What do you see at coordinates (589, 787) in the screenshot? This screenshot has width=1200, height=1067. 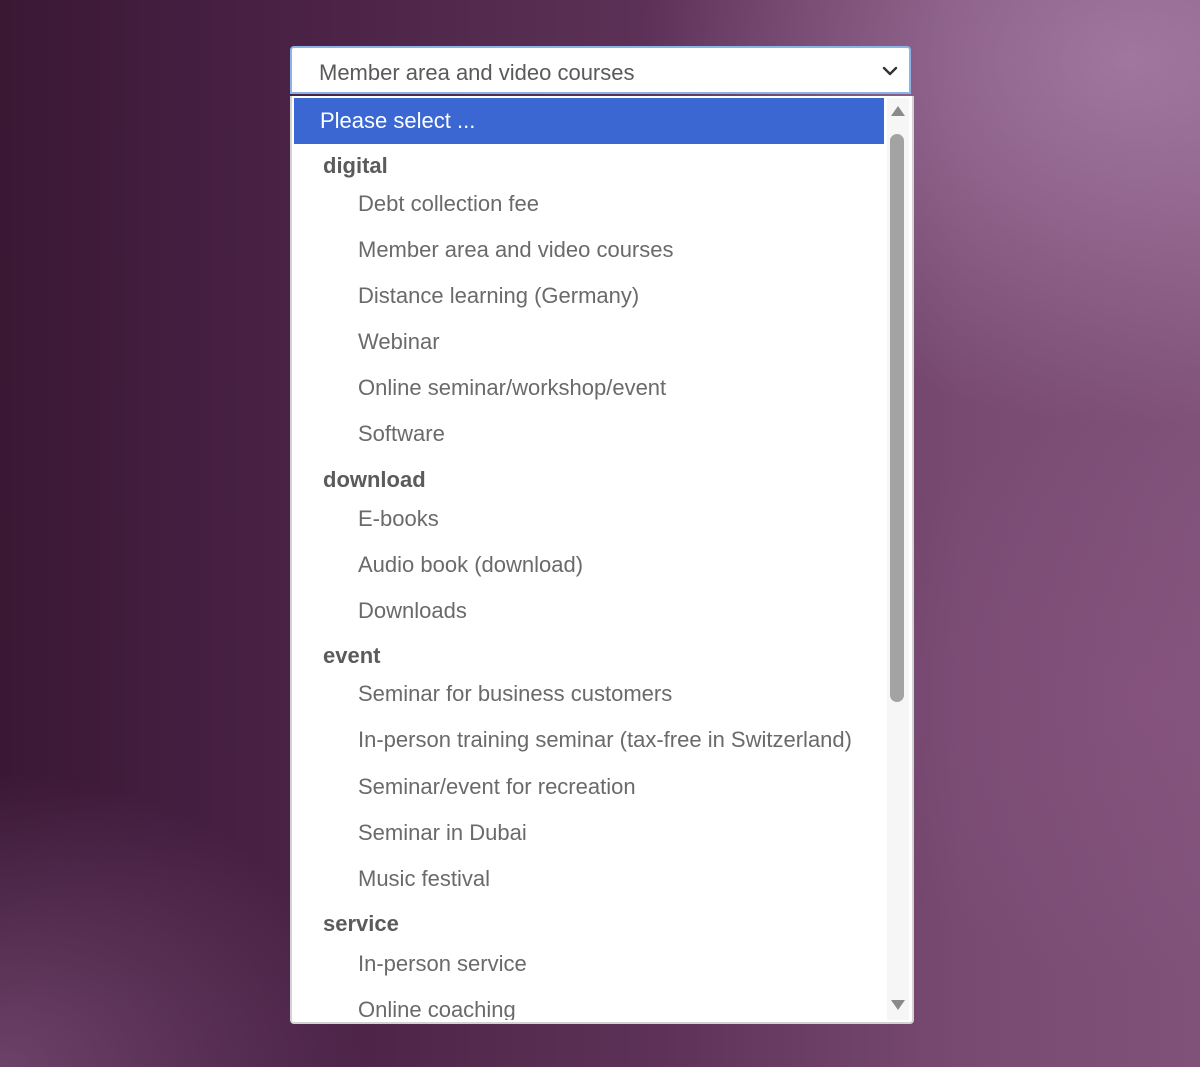 I see `option-seminar-event-recreation: Seminar/event for recreation` at bounding box center [589, 787].